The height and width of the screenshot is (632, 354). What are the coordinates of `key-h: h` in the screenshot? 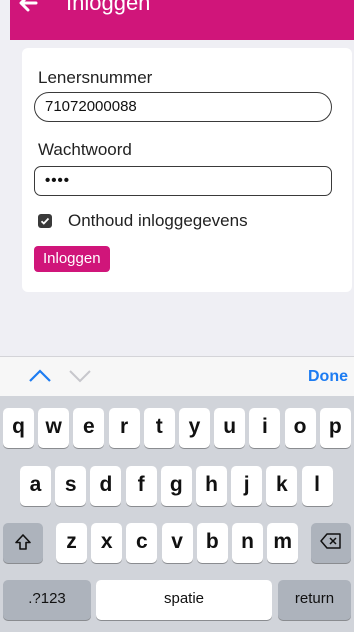 It's located at (211, 486).